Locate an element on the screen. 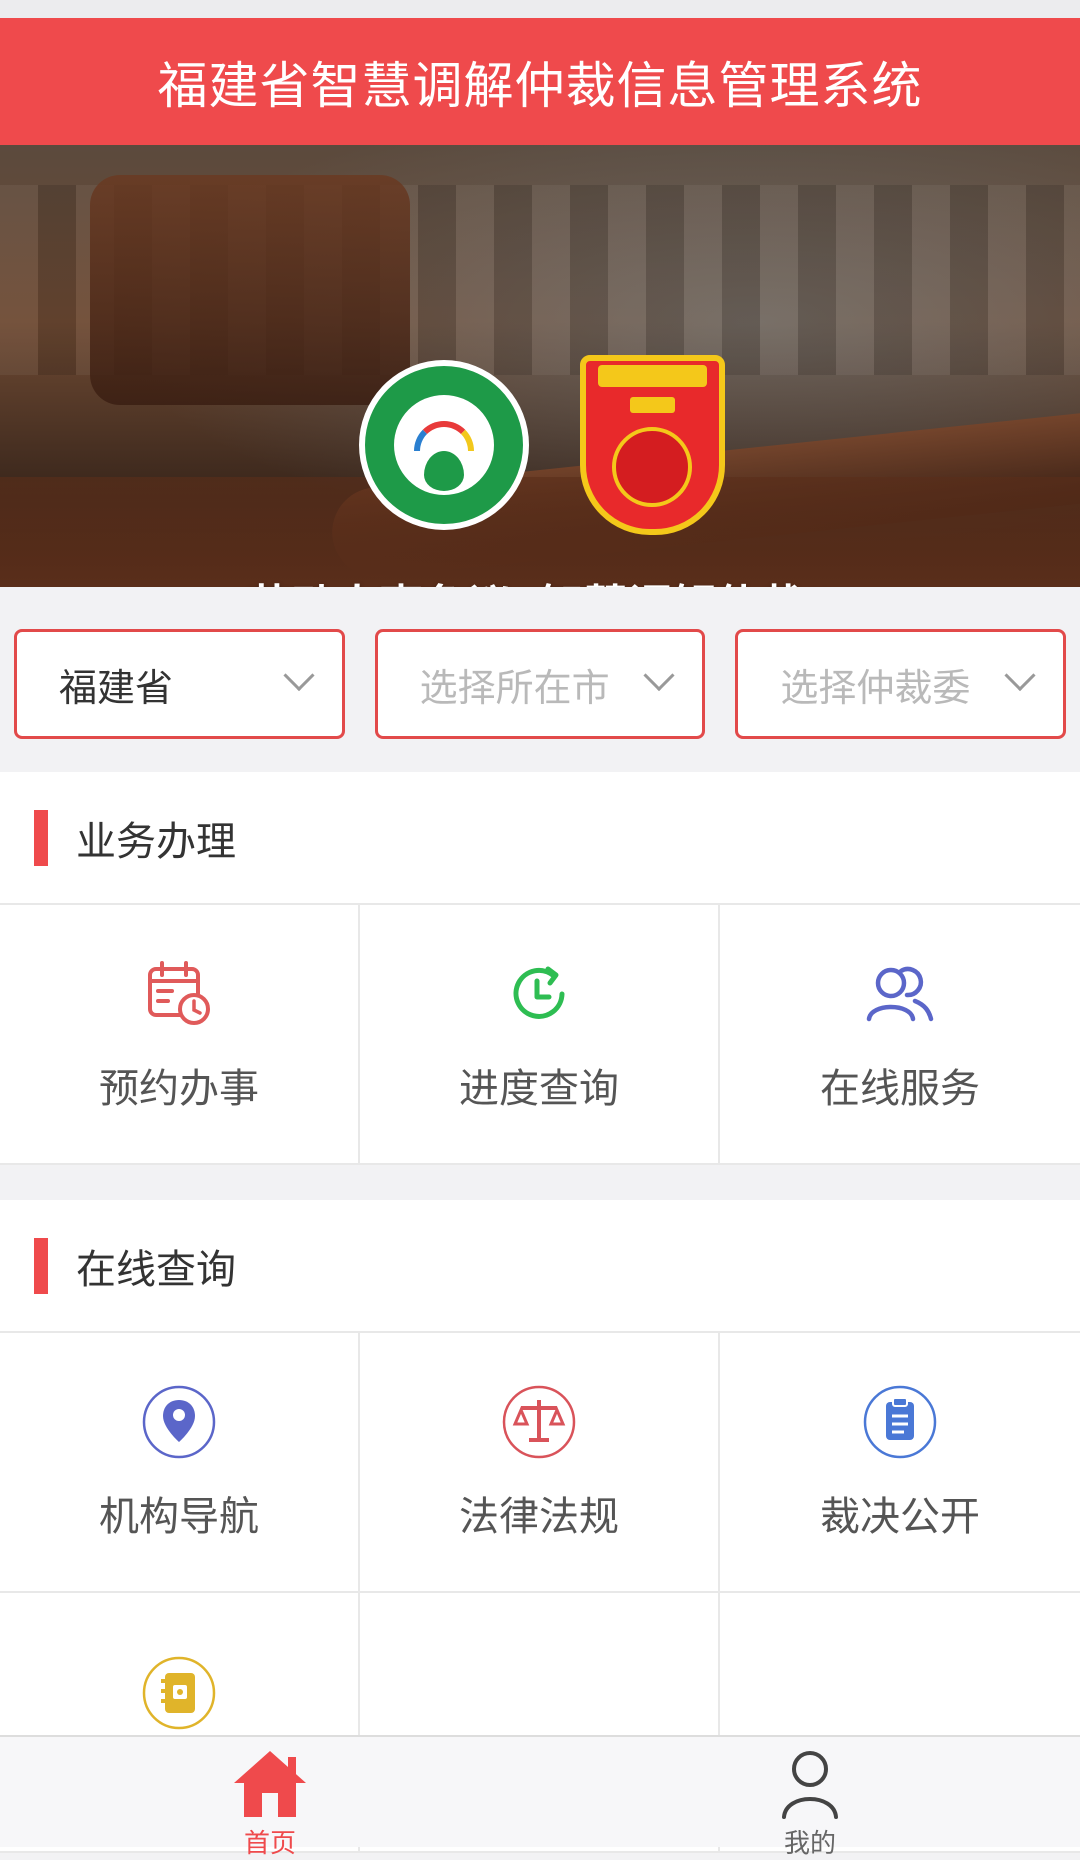 Image resolution: width=1080 pixels, height=1860 pixels. clipboard-icon is located at coordinates (900, 1422).